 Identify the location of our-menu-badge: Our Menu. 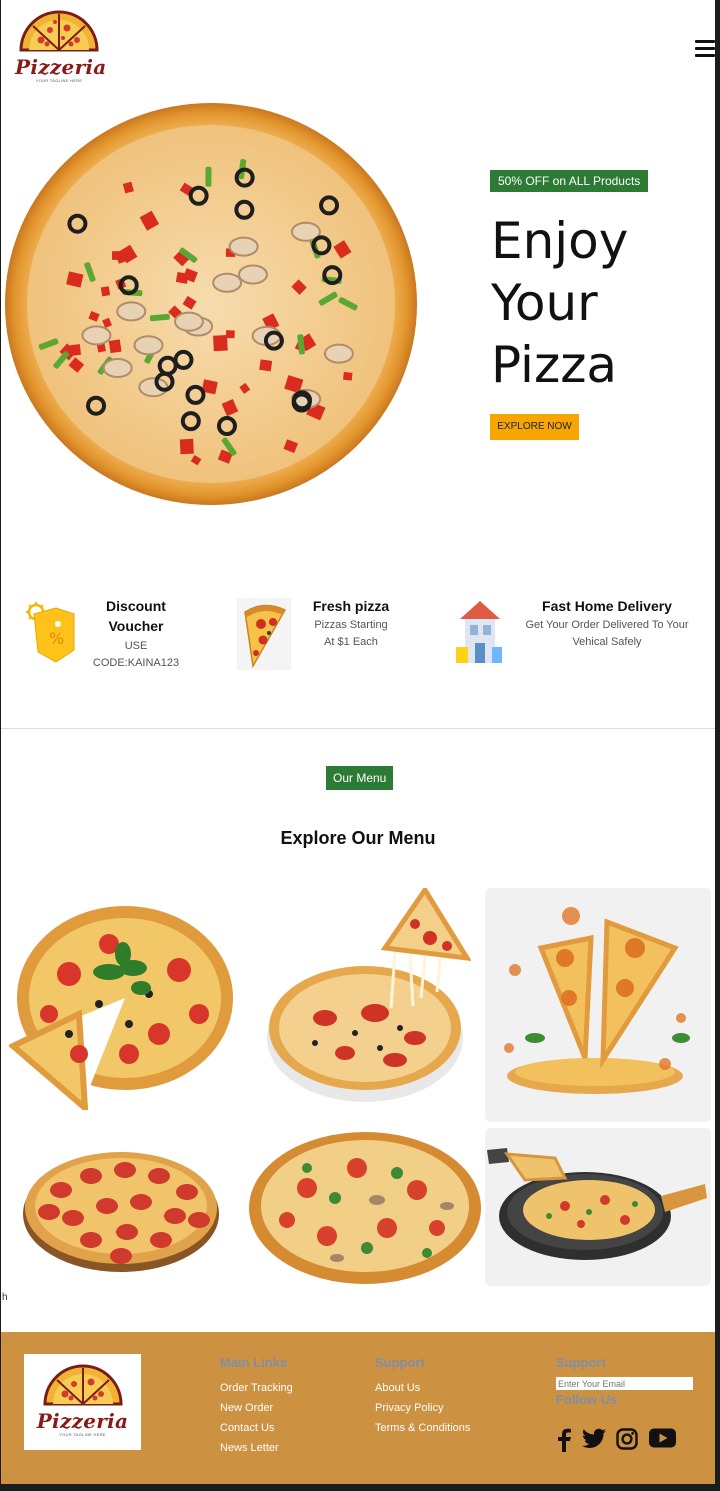
(360, 778).